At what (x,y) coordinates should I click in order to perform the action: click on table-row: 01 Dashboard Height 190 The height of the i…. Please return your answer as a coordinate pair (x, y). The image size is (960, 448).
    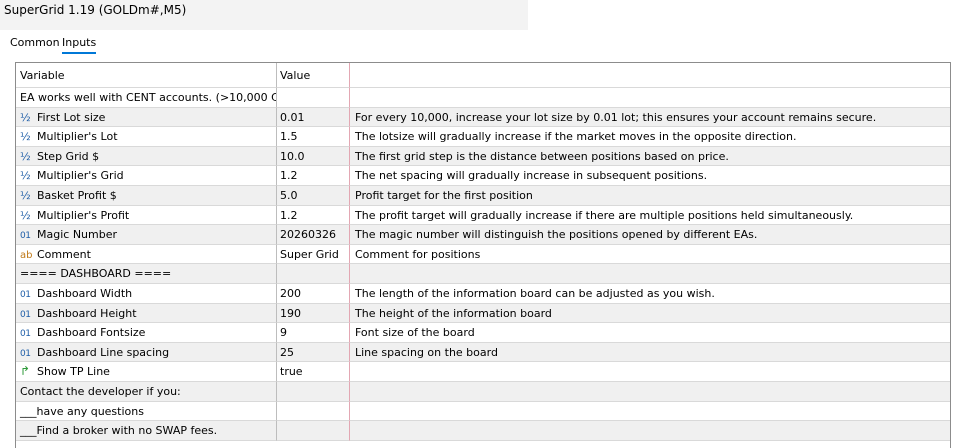
    Looking at the image, I should click on (483, 313).